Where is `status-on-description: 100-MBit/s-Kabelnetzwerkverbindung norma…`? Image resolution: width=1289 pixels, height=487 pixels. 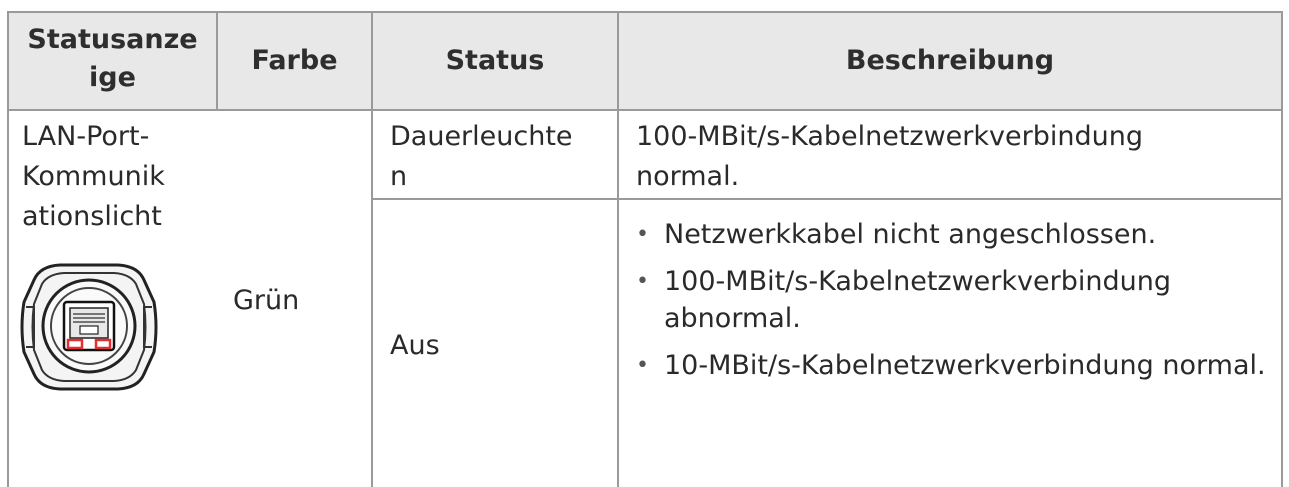 status-on-description: 100-MBit/s-Kabelnetzwerkverbindung norma… is located at coordinates (889, 156).